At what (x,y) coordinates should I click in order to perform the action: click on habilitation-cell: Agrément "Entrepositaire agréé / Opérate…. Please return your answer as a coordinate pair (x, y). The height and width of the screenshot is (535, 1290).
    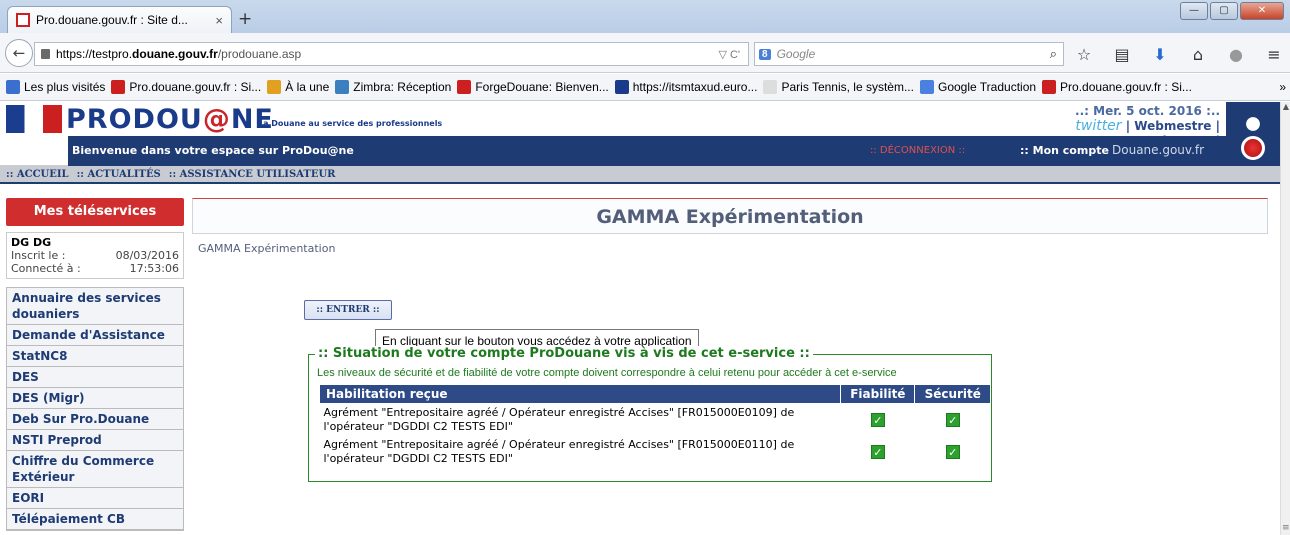
    Looking at the image, I should click on (580, 420).